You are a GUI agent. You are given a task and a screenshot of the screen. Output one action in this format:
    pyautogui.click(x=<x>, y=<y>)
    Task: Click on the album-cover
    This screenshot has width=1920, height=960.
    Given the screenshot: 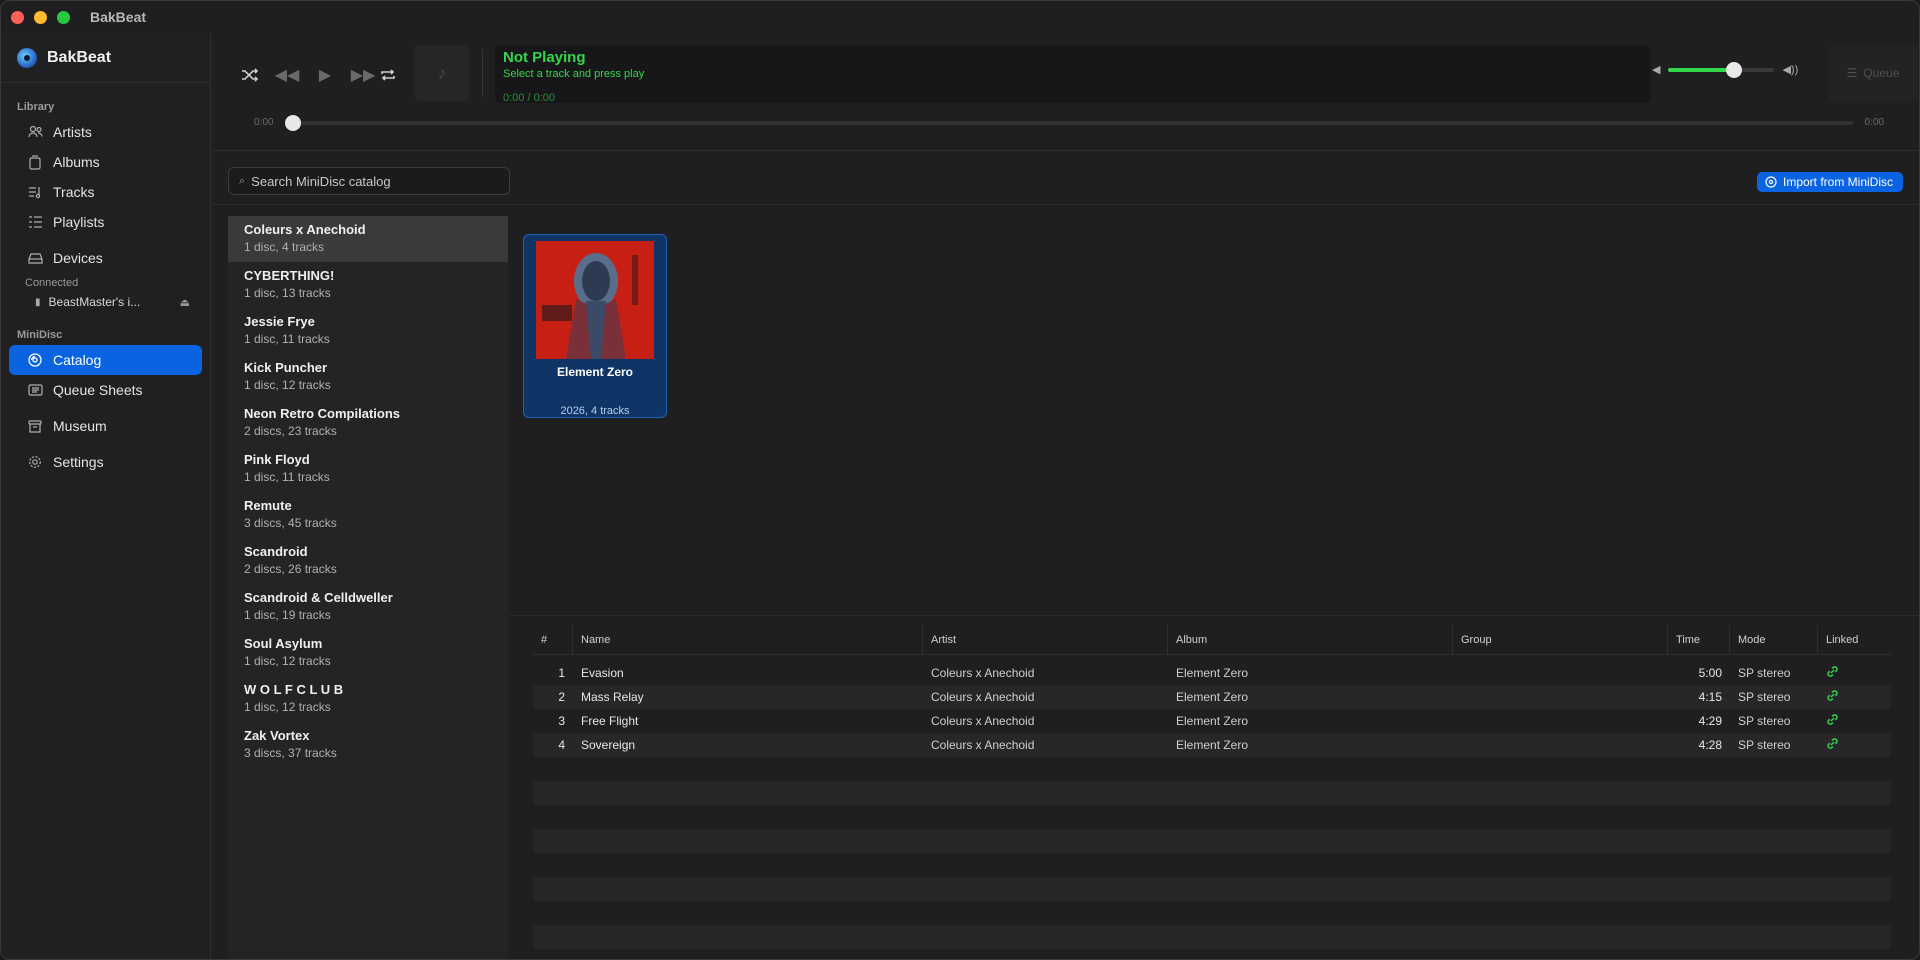 What is the action you would take?
    pyautogui.click(x=595, y=300)
    